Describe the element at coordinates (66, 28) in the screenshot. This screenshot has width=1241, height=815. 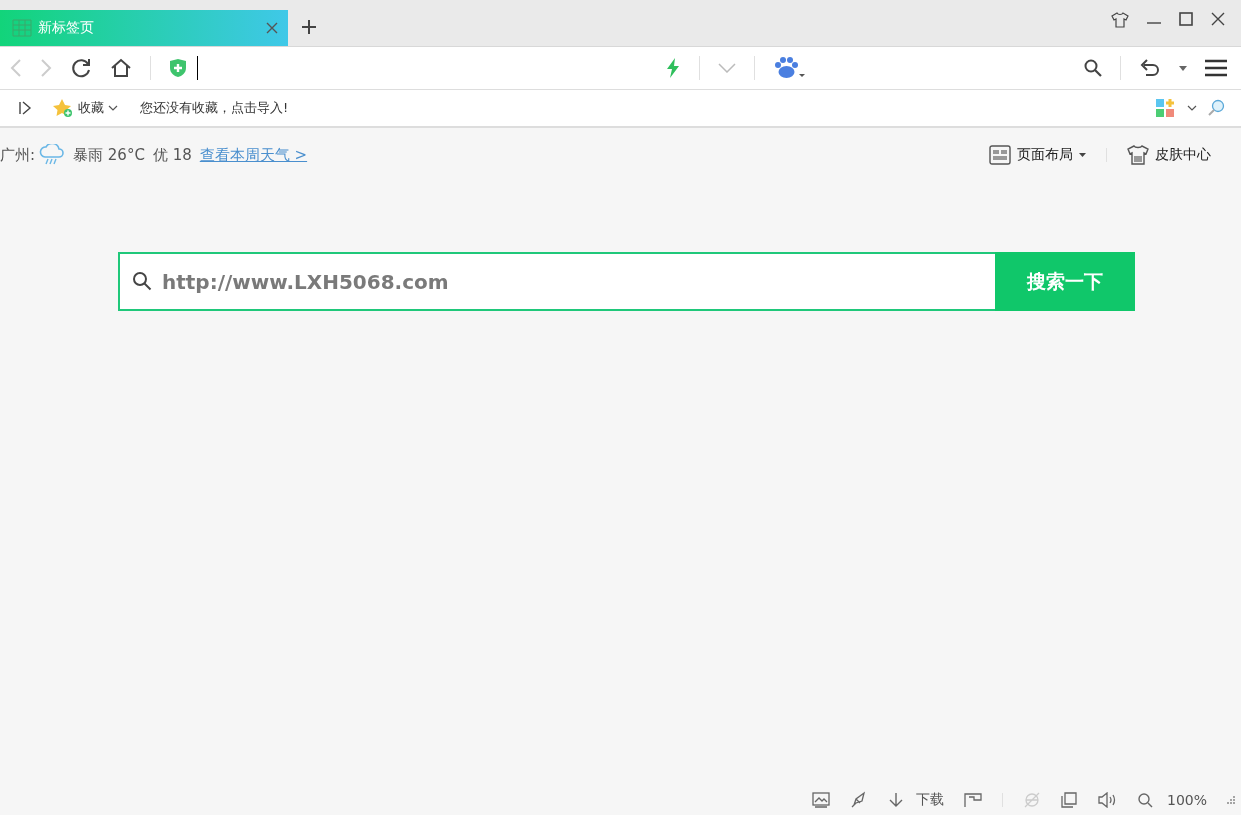
I see `tab-title: 新标签页` at that location.